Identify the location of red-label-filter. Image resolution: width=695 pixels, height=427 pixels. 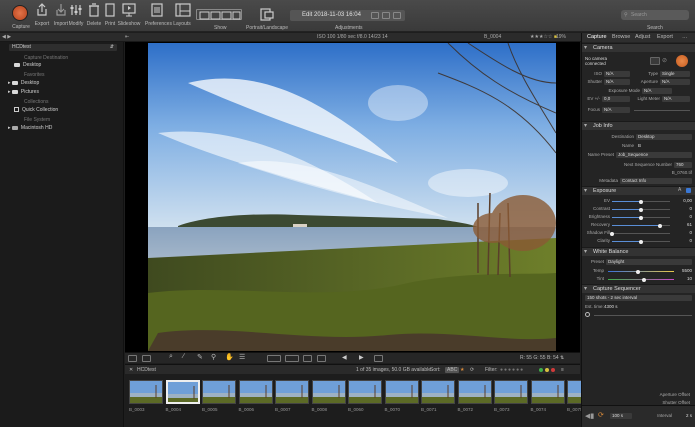
(553, 370).